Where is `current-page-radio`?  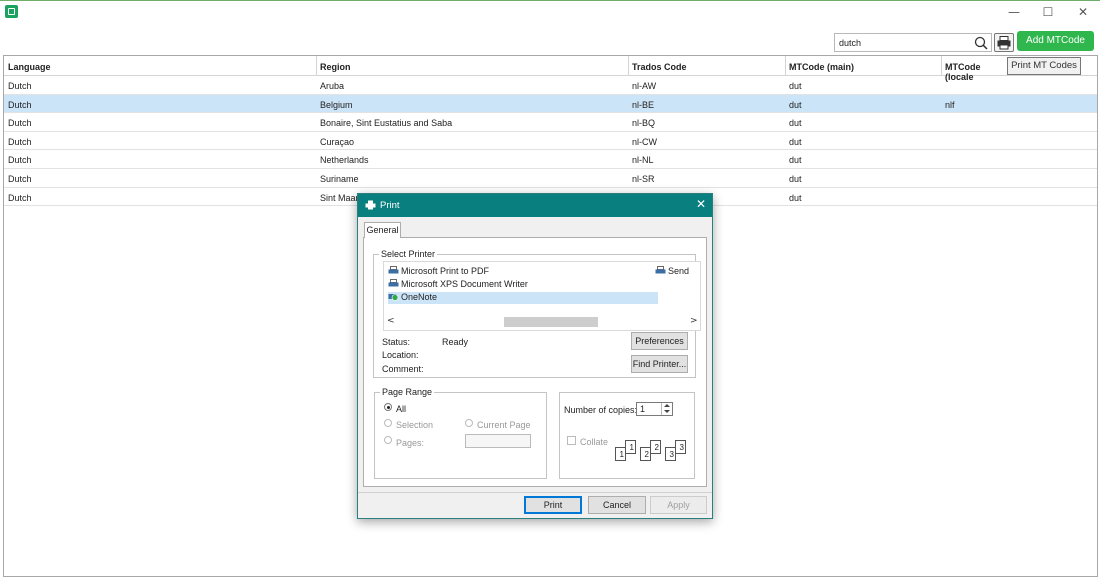
current-page-radio is located at coordinates (469, 423).